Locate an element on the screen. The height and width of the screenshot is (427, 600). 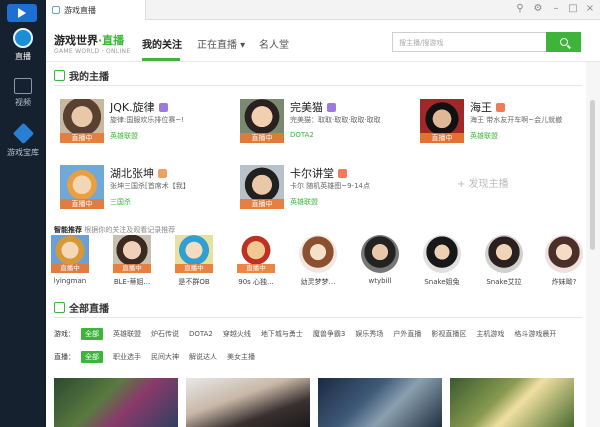
live-filter-row: 直播： 全部 职业选手 民间大神 解说达人 美女主播 is located at coordinates (159, 357).